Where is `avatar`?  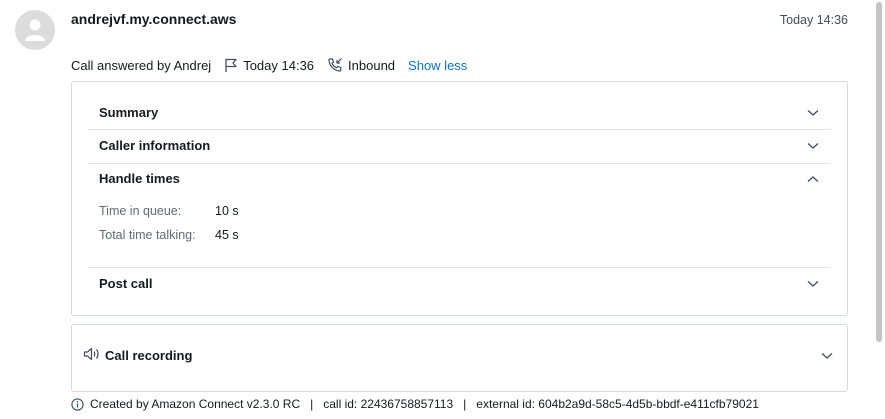 avatar is located at coordinates (35, 30).